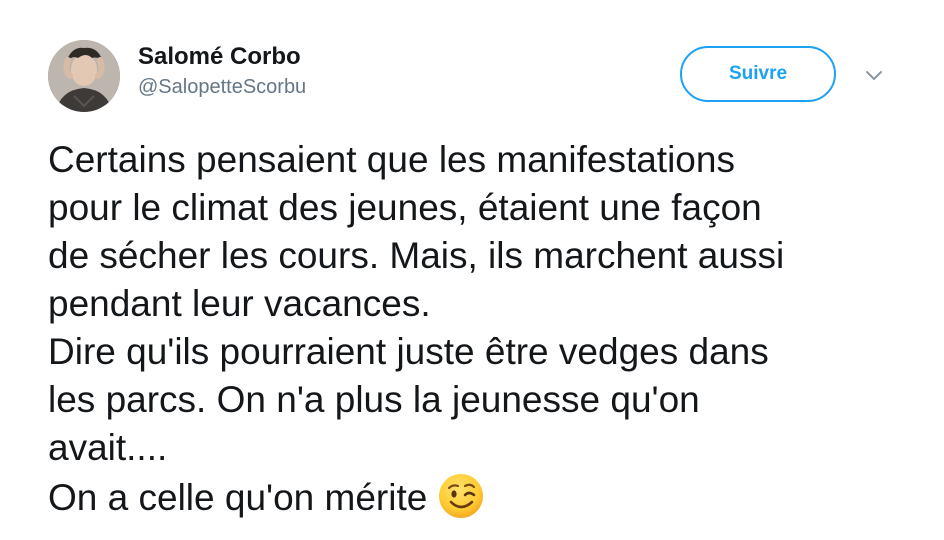 This screenshot has height=540, width=944. What do you see at coordinates (758, 74) in the screenshot?
I see `follow-button: Suivre` at bounding box center [758, 74].